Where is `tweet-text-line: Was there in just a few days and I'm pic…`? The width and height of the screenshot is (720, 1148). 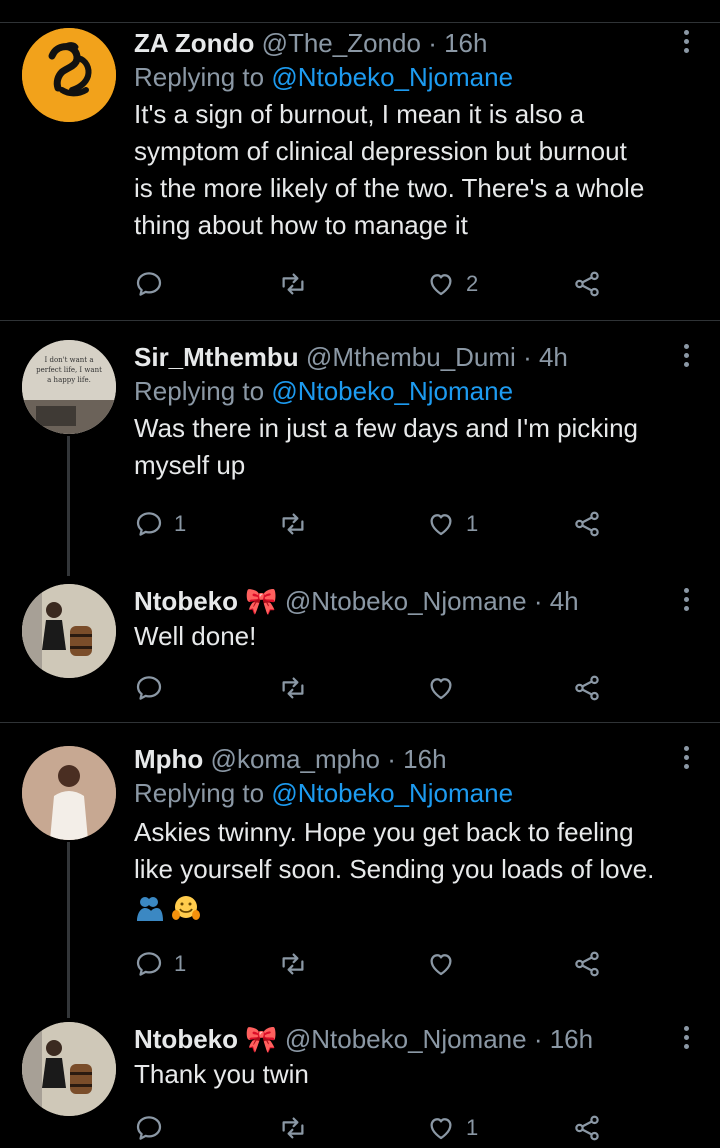 tweet-text-line: Was there in just a few days and I'm pic… is located at coordinates (386, 428).